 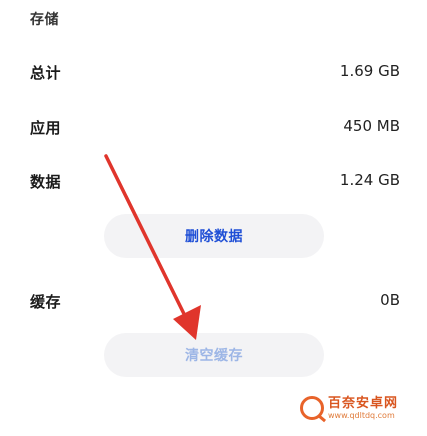 I want to click on arrow-annotation, so click(x=152, y=247).